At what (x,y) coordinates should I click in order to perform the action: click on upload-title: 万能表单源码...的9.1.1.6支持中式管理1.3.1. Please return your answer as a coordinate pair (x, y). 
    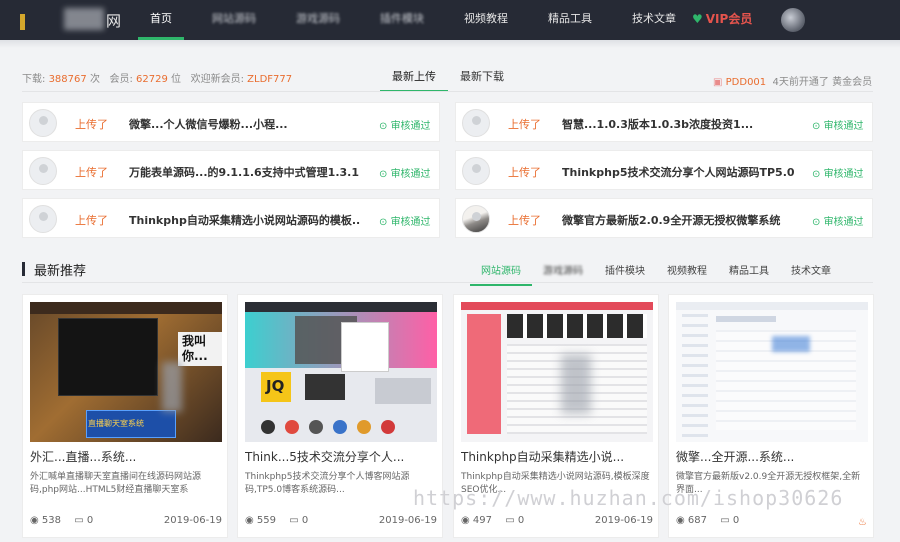
    Looking at the image, I should click on (245, 172).